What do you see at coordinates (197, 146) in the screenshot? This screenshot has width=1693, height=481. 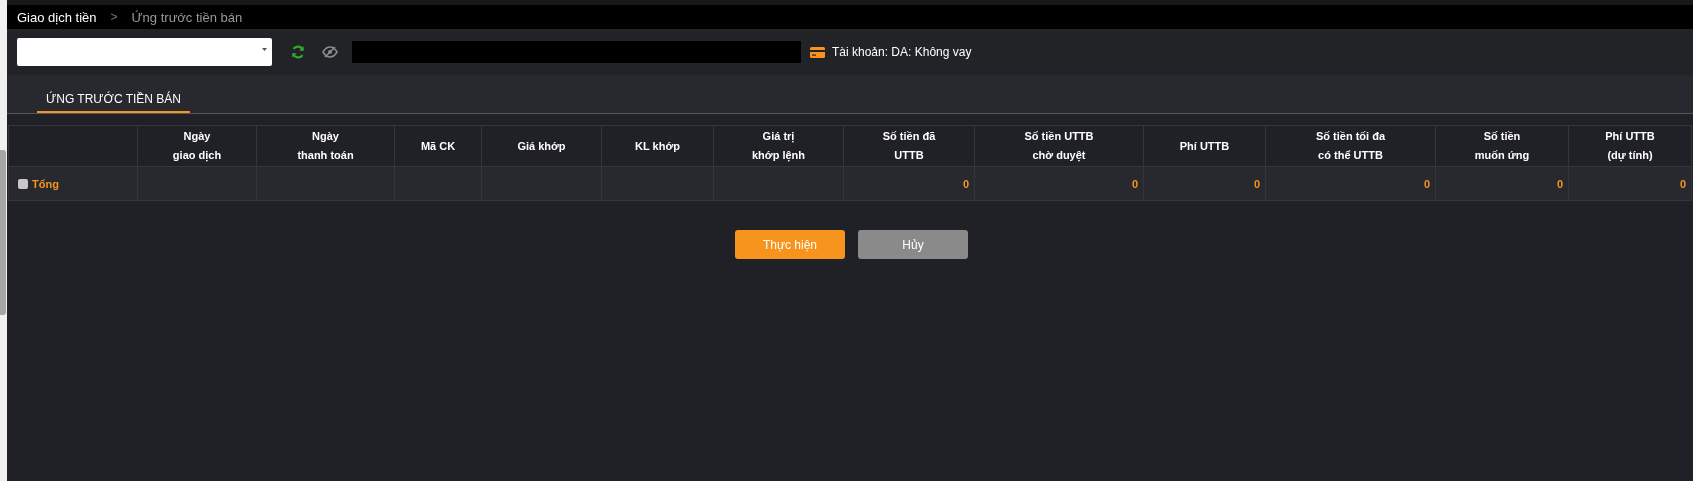 I see `column-header: Ngày giao dịch` at bounding box center [197, 146].